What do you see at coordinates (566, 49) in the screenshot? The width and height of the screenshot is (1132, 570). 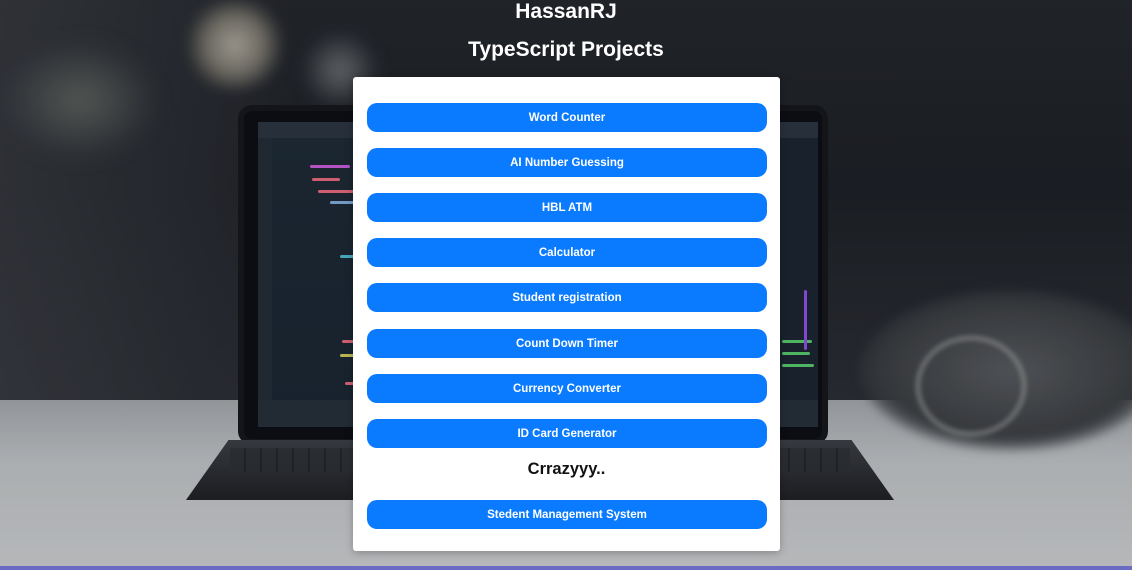 I see `page-title: TypeScript Projects` at bounding box center [566, 49].